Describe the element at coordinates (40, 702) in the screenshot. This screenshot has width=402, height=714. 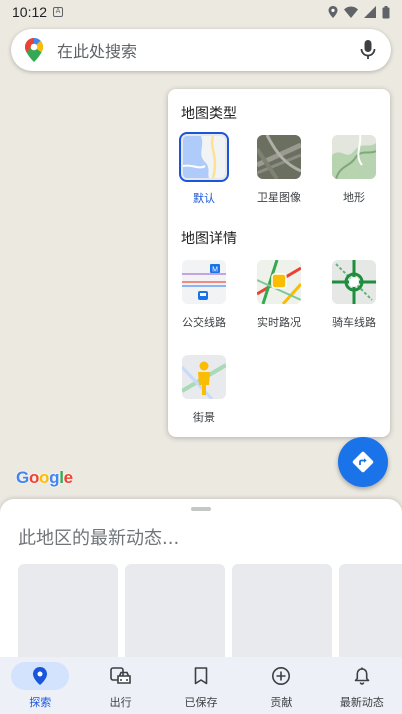
I see `nav-label: 探索` at that location.